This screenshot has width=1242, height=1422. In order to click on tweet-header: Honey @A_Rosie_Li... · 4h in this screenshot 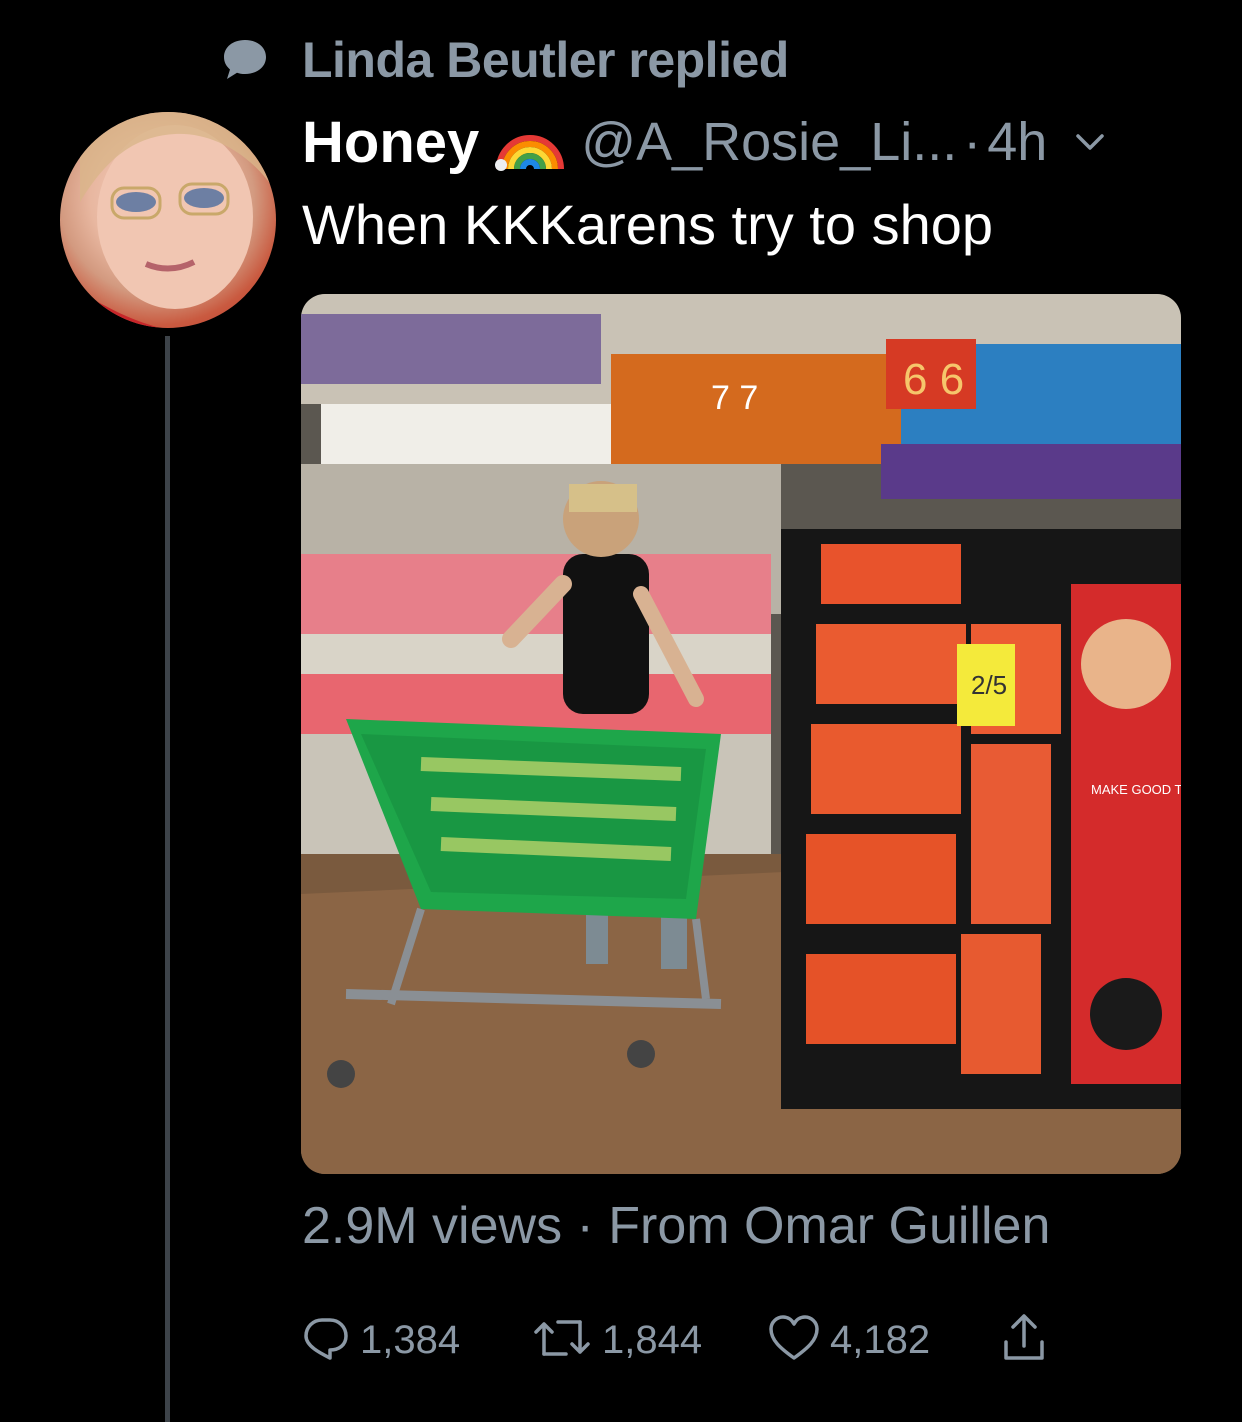, I will do `click(704, 142)`.